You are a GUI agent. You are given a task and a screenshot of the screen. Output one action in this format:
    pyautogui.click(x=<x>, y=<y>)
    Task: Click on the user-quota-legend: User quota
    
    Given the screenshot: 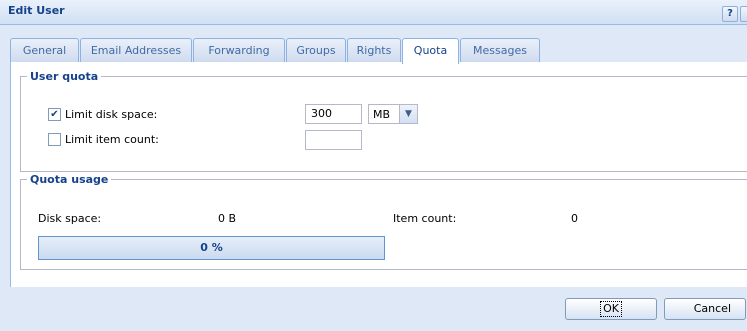 What is the action you would take?
    pyautogui.click(x=64, y=76)
    